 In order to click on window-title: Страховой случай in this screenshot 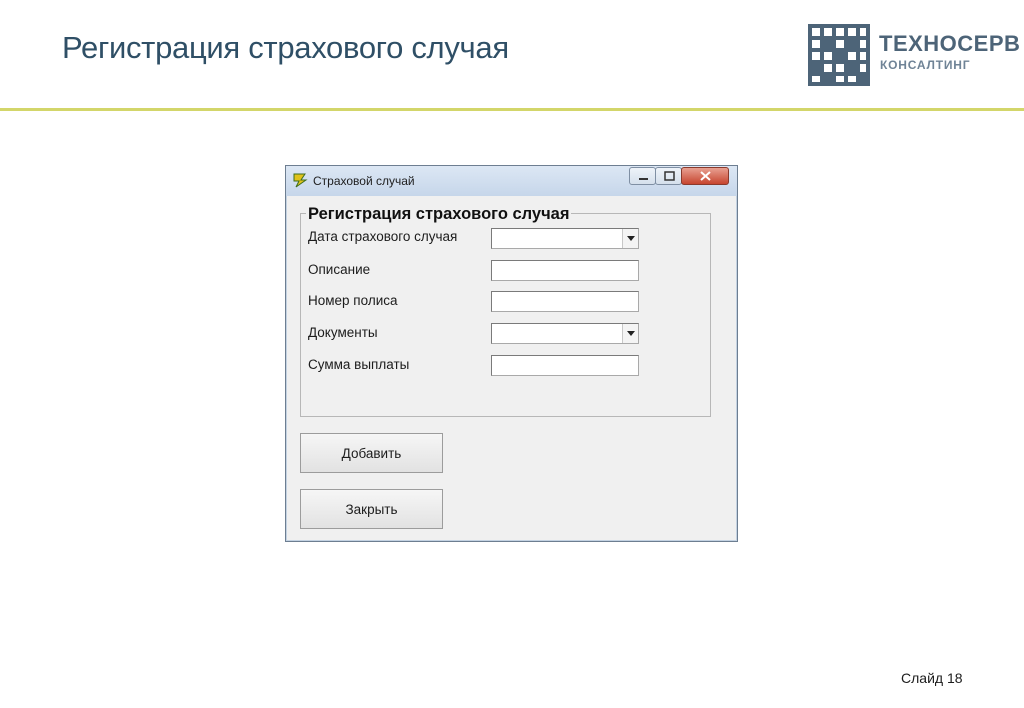, I will do `click(364, 181)`.